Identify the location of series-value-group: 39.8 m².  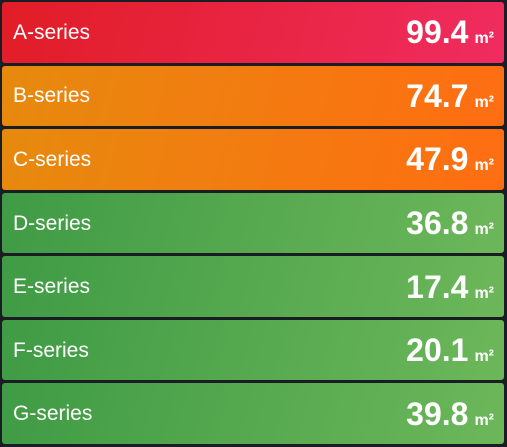
(450, 414).